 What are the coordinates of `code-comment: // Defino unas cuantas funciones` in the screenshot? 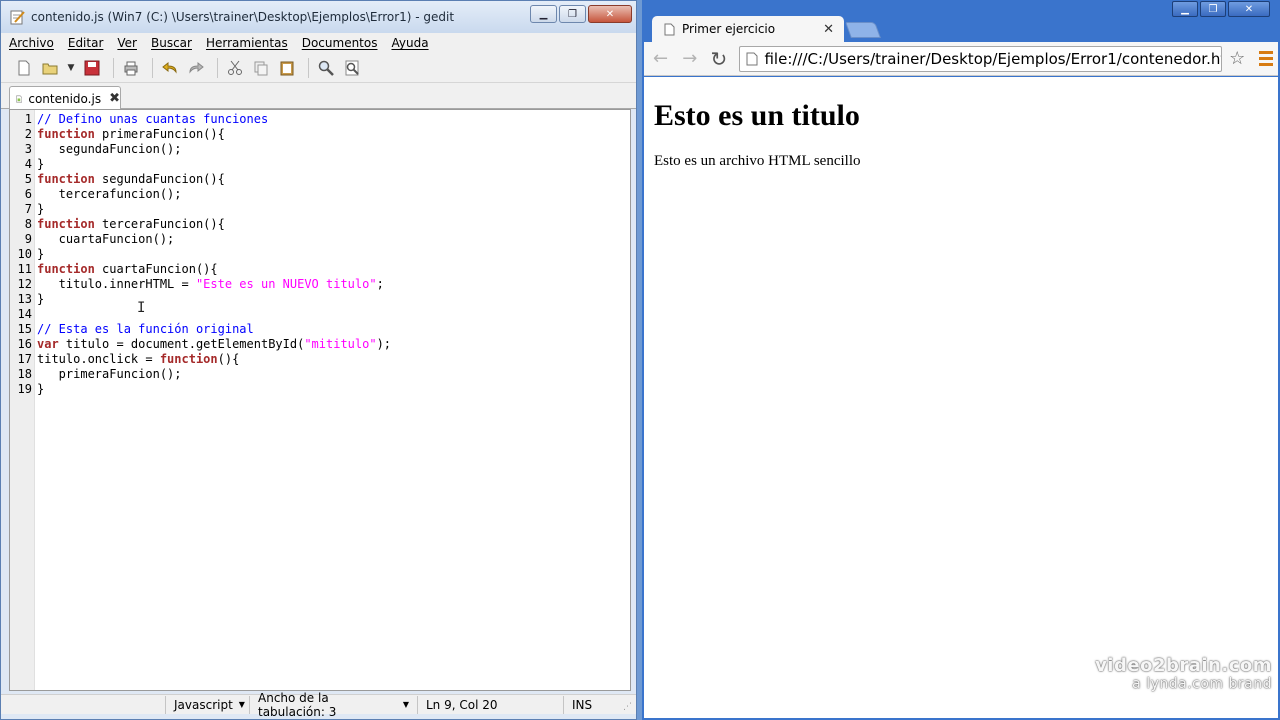 It's located at (153, 119).